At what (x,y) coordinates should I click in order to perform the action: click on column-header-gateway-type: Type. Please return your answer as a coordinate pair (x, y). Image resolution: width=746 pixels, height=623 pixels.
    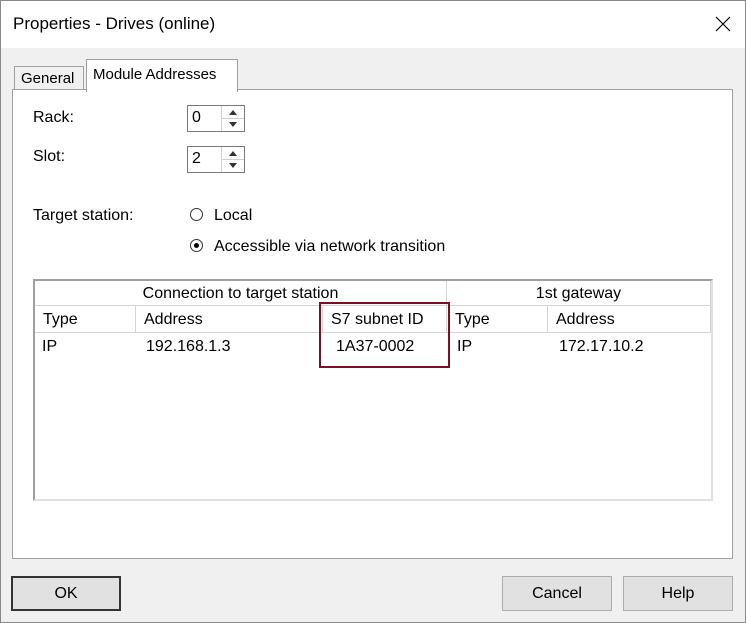
    Looking at the image, I should click on (497, 319).